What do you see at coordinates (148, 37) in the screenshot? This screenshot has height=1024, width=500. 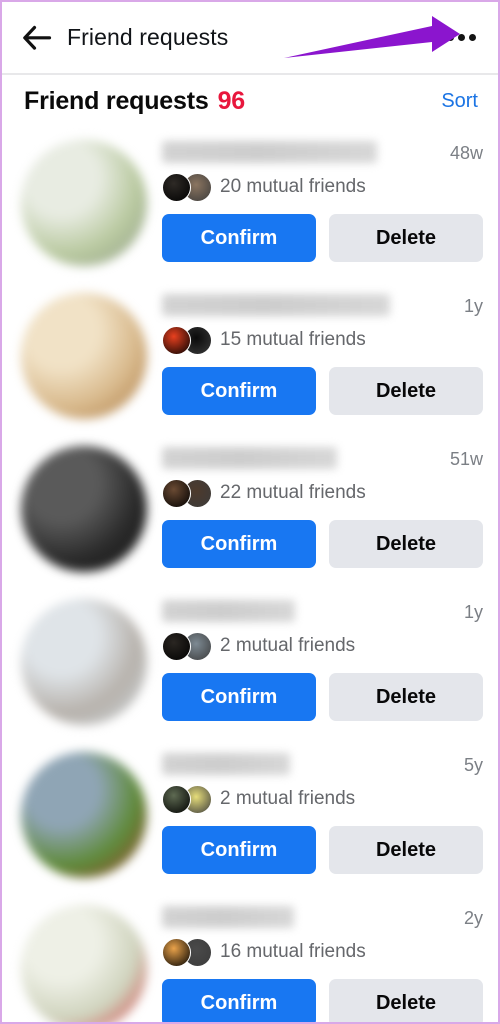 I see `page-title: Friend requests` at bounding box center [148, 37].